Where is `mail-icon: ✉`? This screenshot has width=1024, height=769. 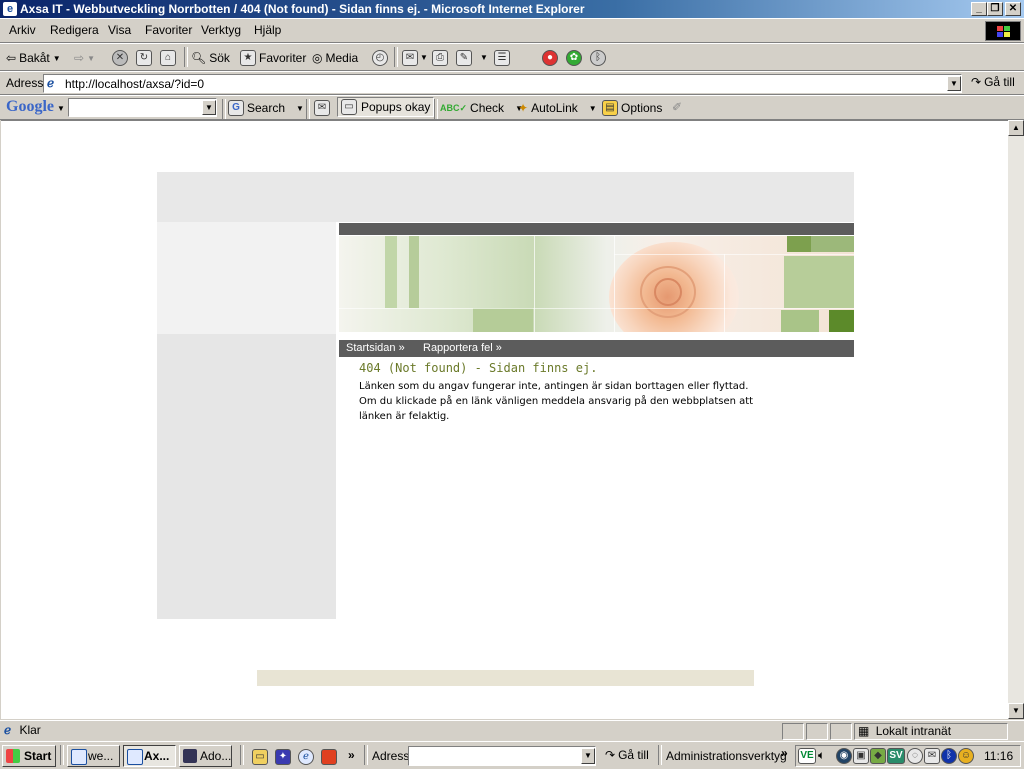 mail-icon: ✉ is located at coordinates (410, 58).